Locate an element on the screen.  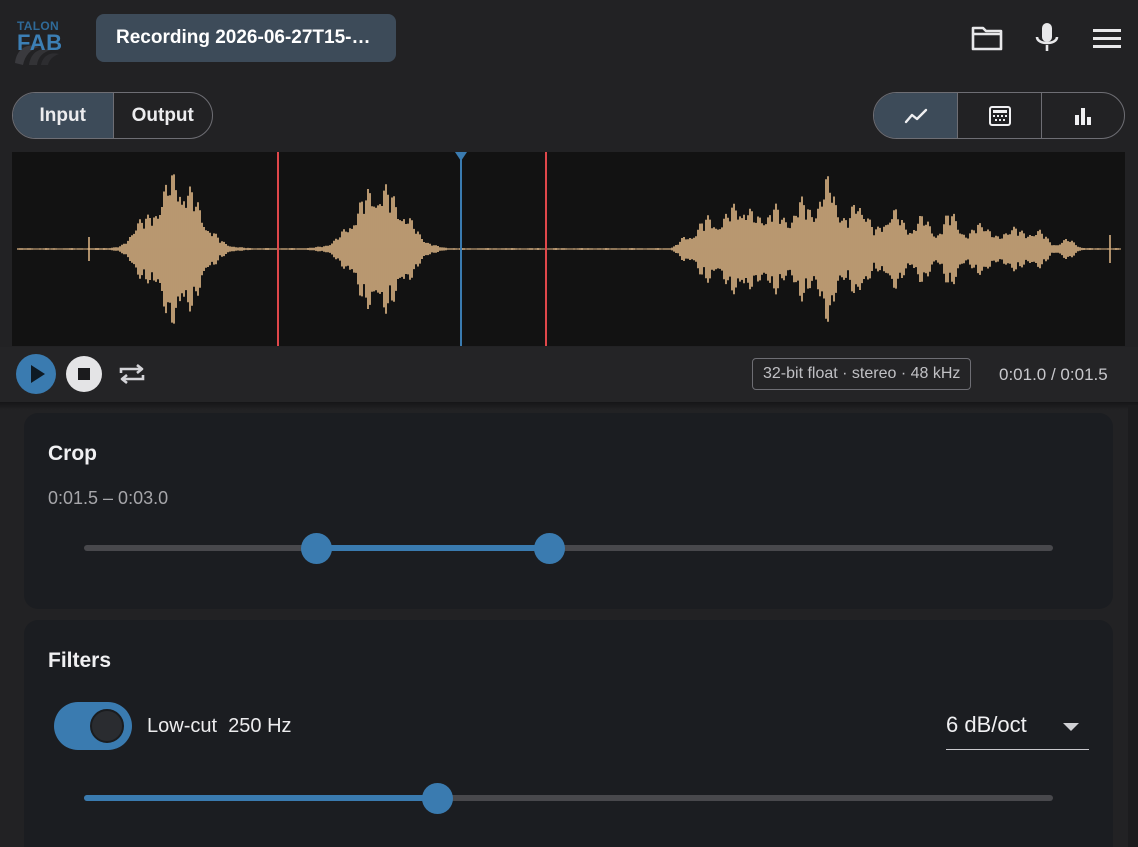
play-button is located at coordinates (36, 374).